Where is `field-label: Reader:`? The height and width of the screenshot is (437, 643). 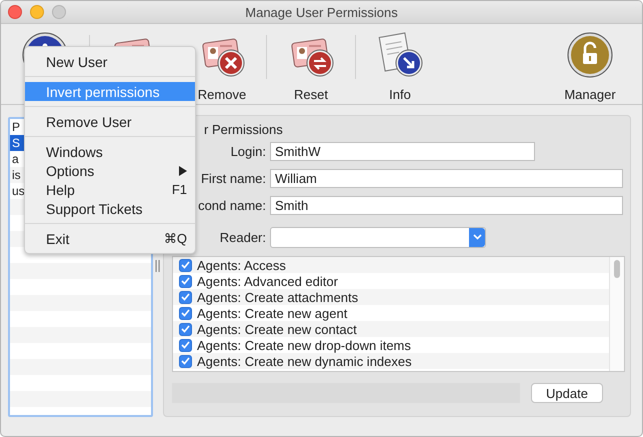 field-label: Reader: is located at coordinates (243, 237).